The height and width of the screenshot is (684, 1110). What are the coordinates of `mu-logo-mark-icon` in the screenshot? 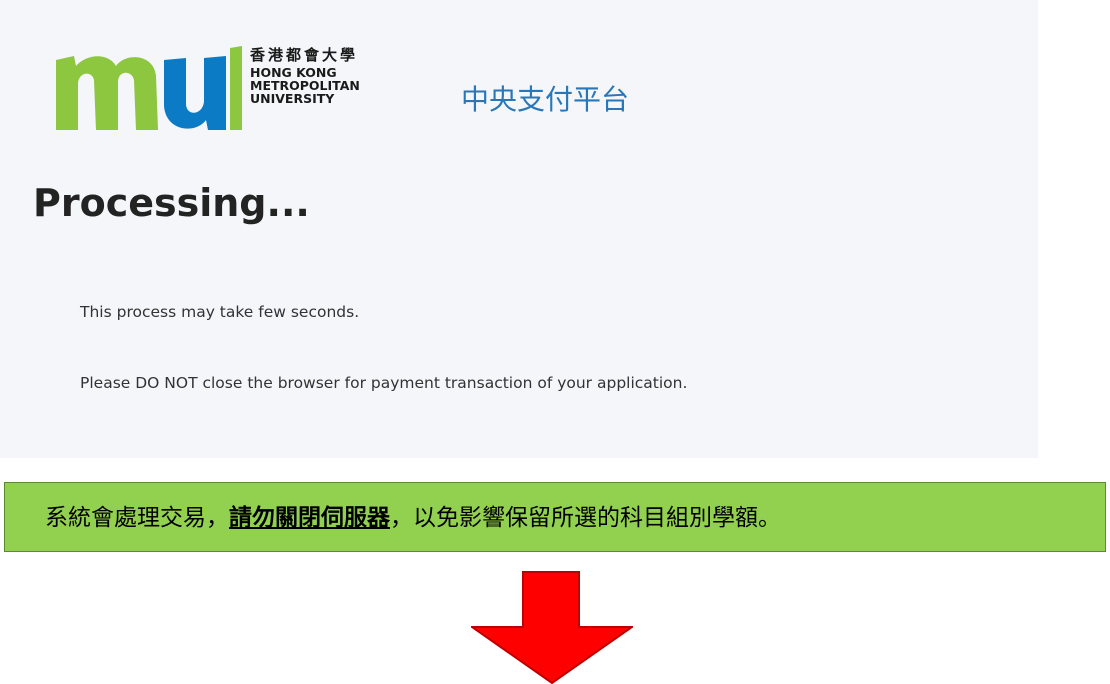 It's located at (149, 88).